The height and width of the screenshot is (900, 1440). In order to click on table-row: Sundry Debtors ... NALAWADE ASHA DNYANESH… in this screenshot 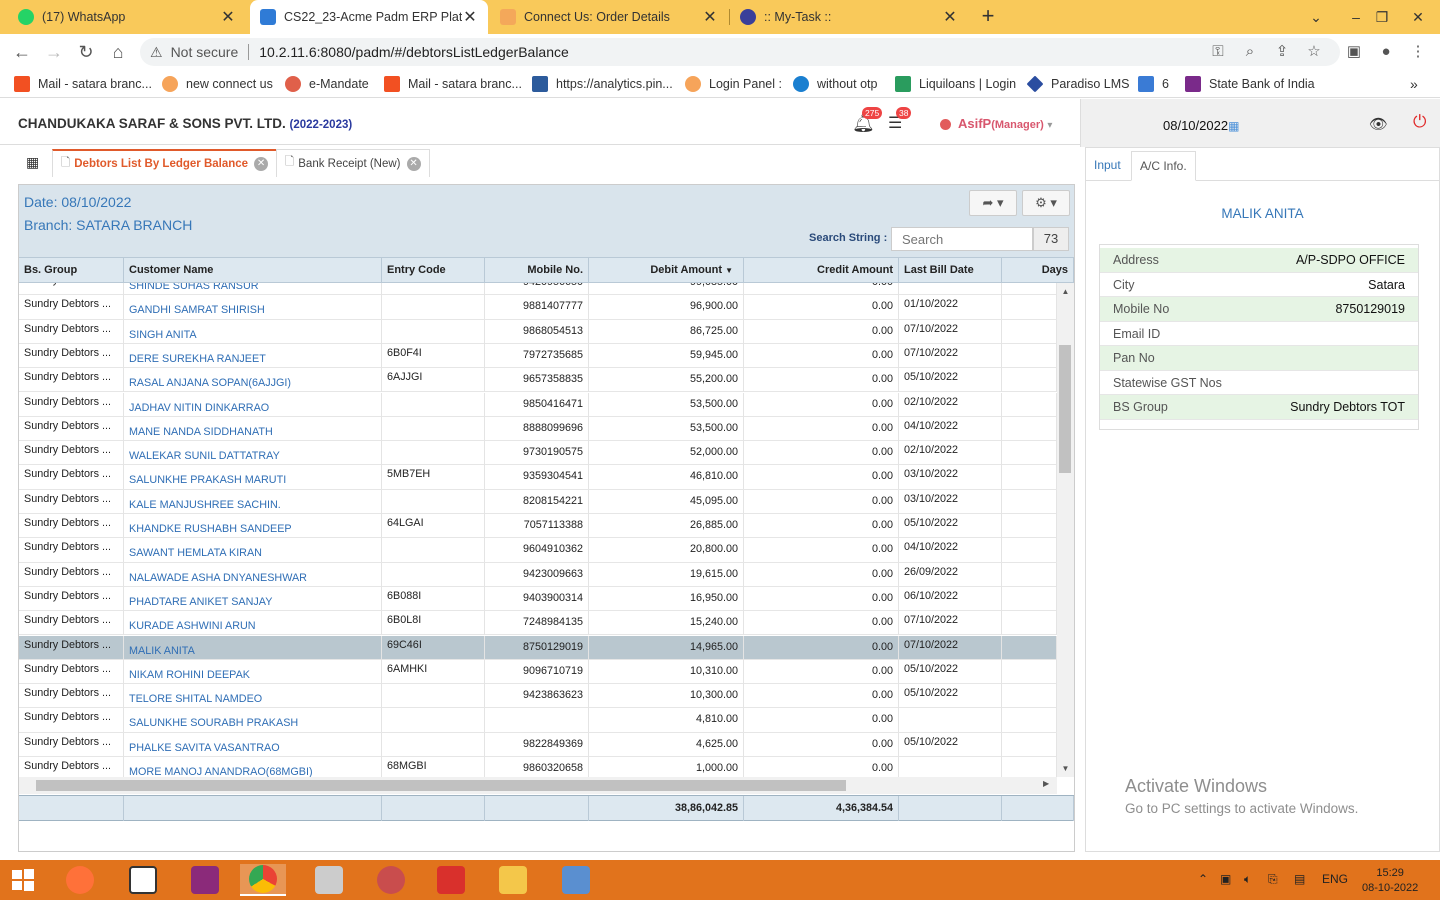, I will do `click(538, 574)`.